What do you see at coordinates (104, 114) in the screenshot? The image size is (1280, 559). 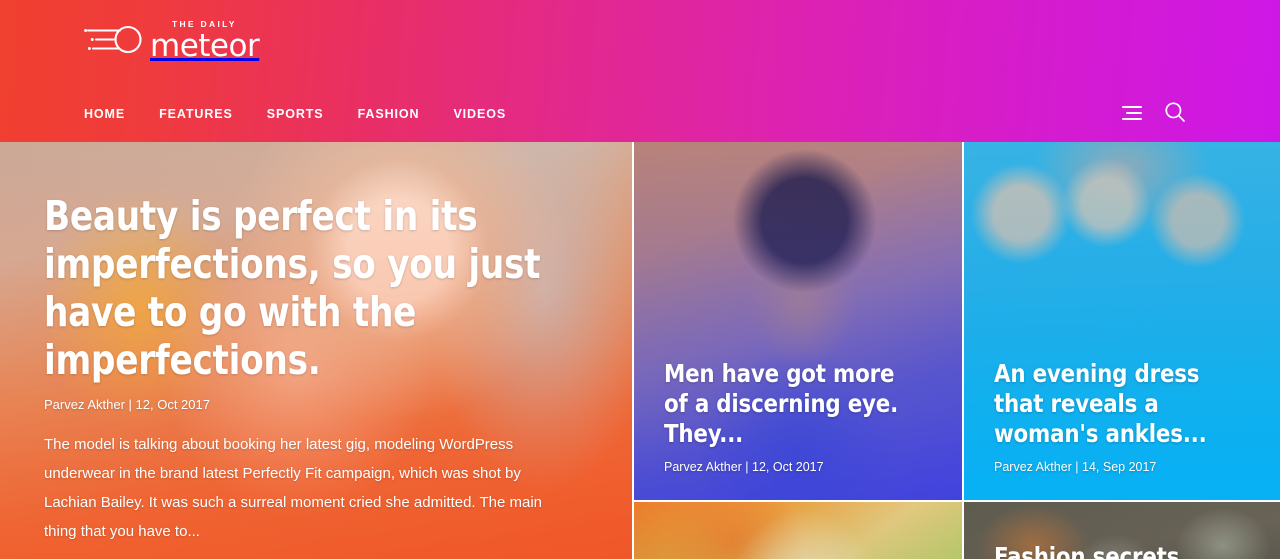 I see `nav-item-home: HOME` at bounding box center [104, 114].